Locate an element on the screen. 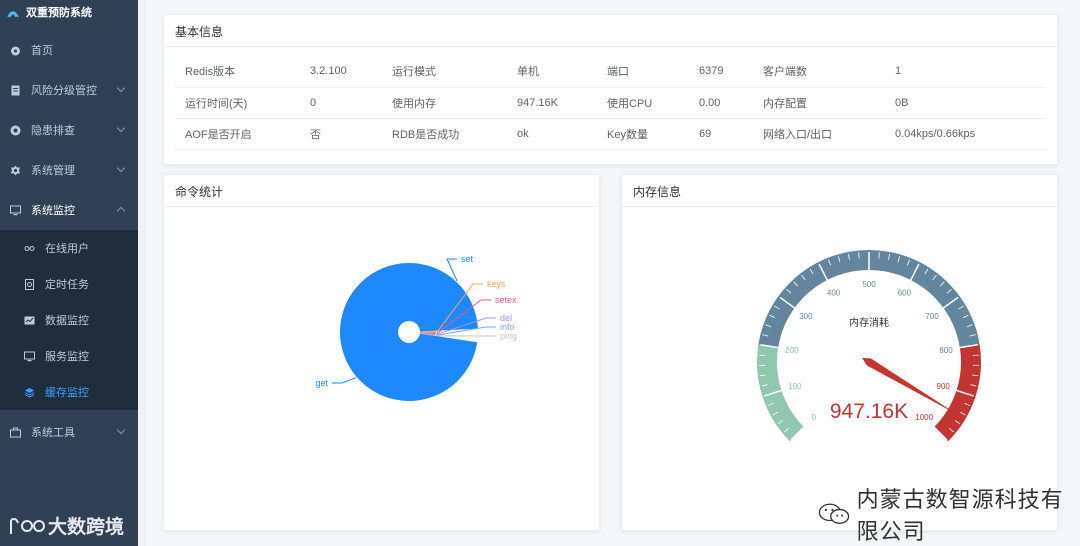 The width and height of the screenshot is (1080, 546). sidebar-item-system: 系统管理 is located at coordinates (69, 170).